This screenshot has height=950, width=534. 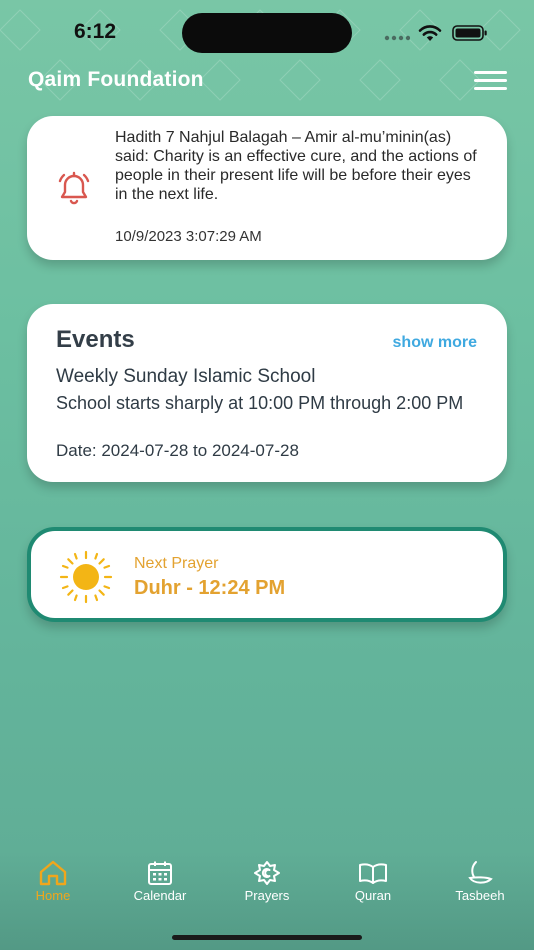 I want to click on tab-label: Prayers, so click(x=267, y=895).